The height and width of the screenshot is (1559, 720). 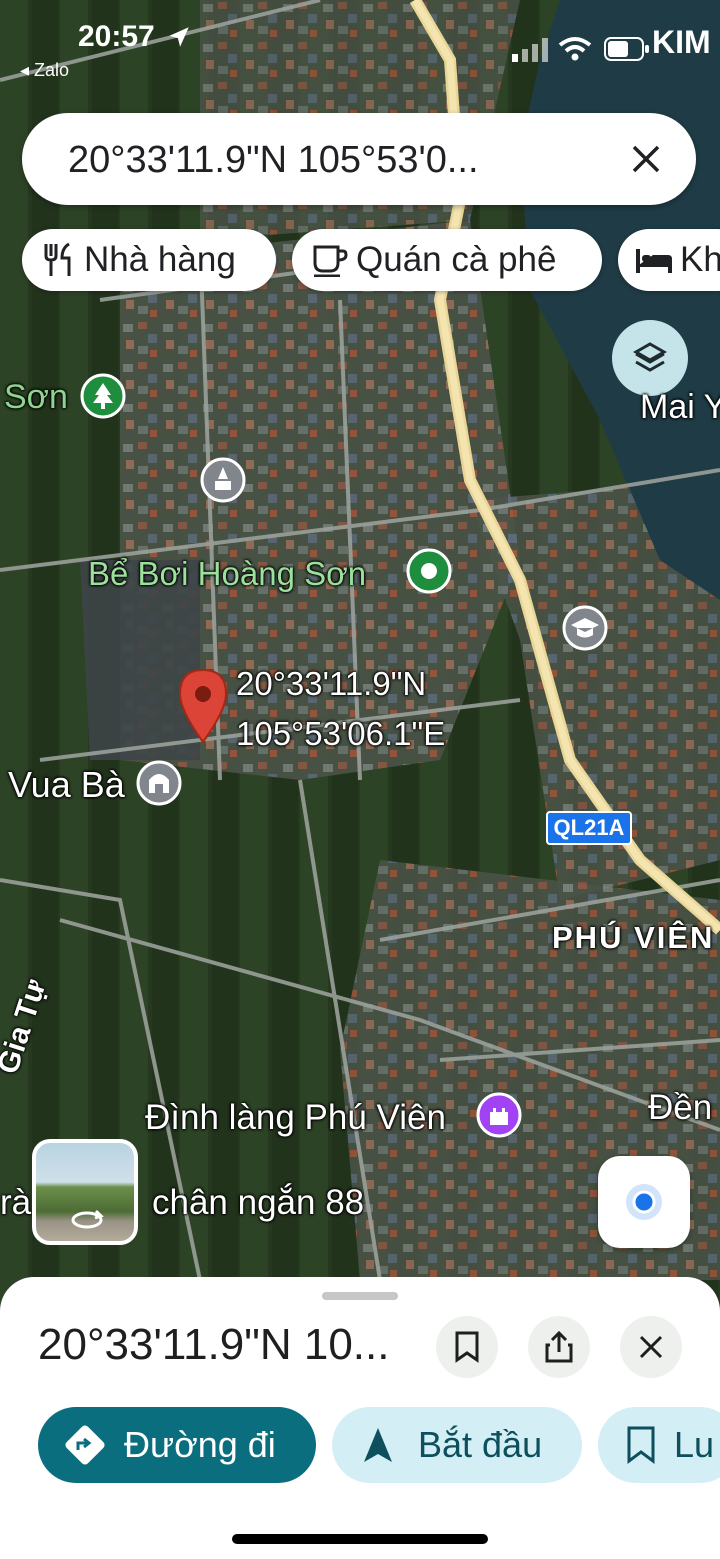 What do you see at coordinates (331, 683) in the screenshot?
I see `pin-latitude-label: 20°33'11.9"N` at bounding box center [331, 683].